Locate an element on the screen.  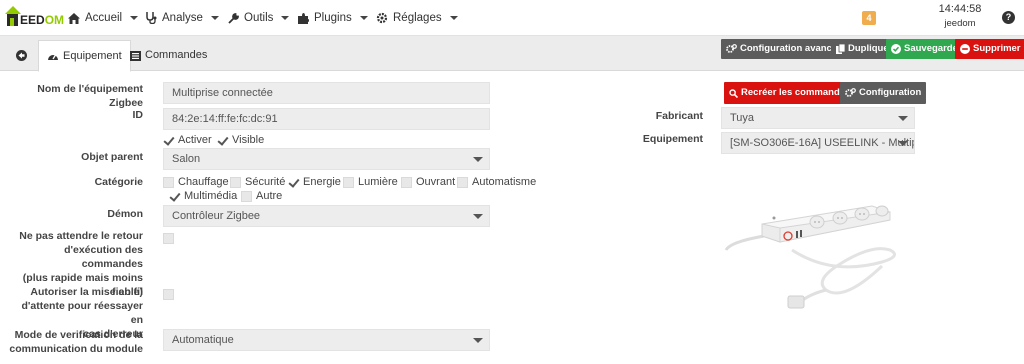
category-chauffage-box is located at coordinates (168, 182).